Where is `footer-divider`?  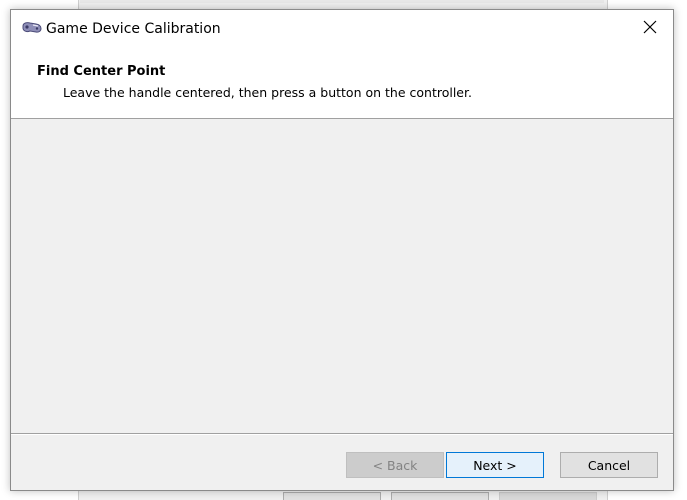
footer-divider is located at coordinates (342, 434).